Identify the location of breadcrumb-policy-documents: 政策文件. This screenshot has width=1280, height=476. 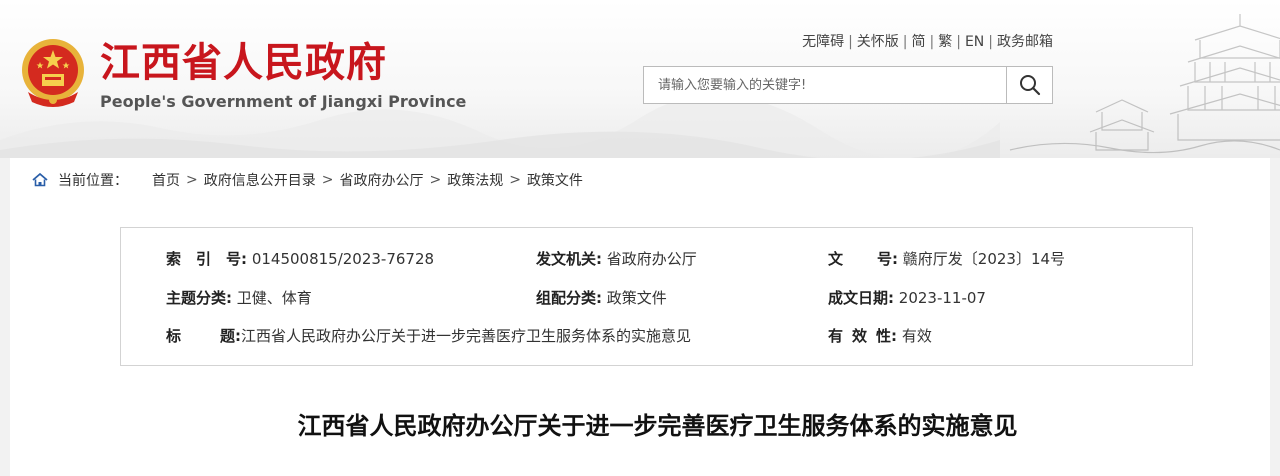
(555, 180).